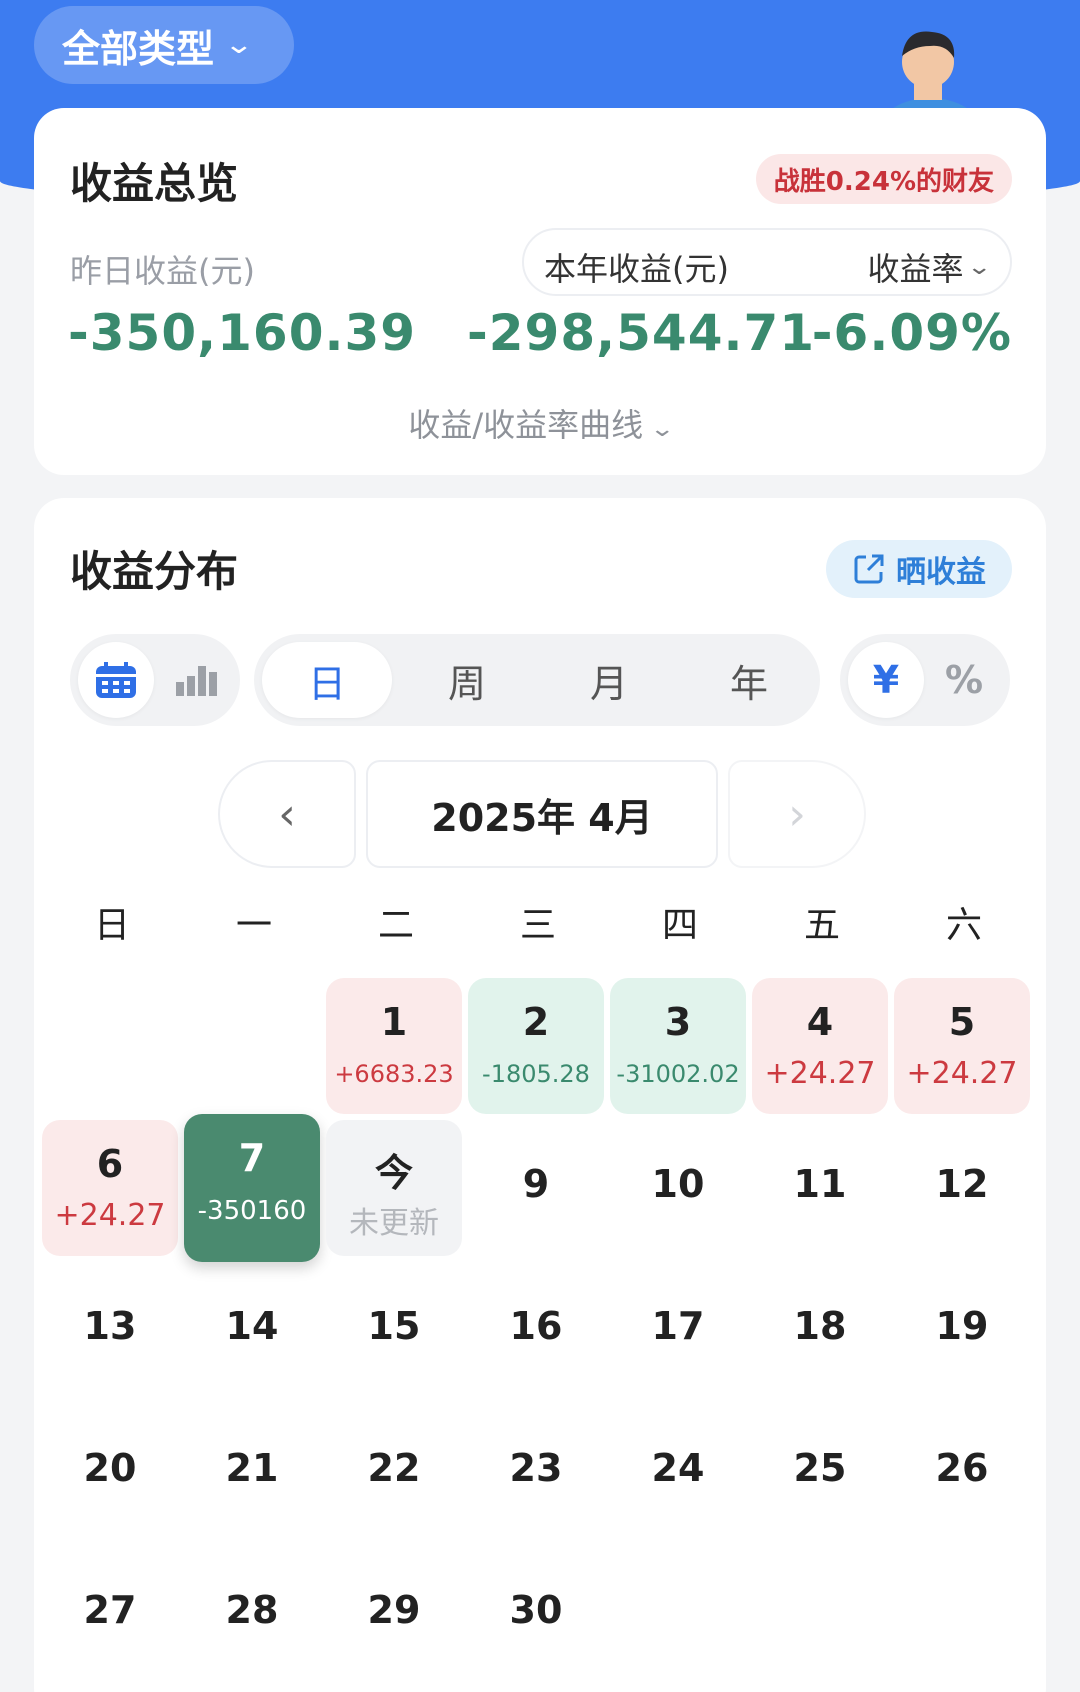  Describe the element at coordinates (962, 1073) in the screenshot. I see `day-earnings: +24.27` at that location.